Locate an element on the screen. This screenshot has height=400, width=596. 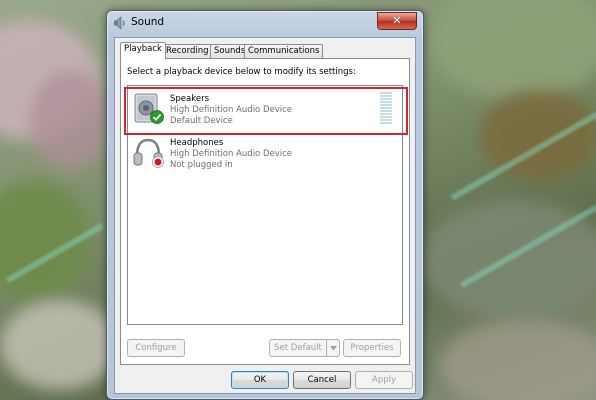
configure-button: Configure is located at coordinates (156, 348).